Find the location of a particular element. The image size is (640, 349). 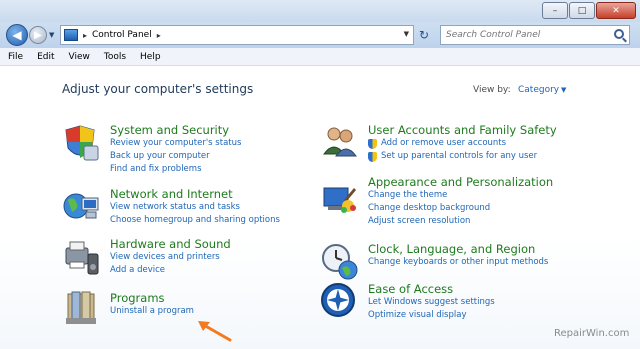

view-by-arrow-icon: ▼ is located at coordinates (563, 90).